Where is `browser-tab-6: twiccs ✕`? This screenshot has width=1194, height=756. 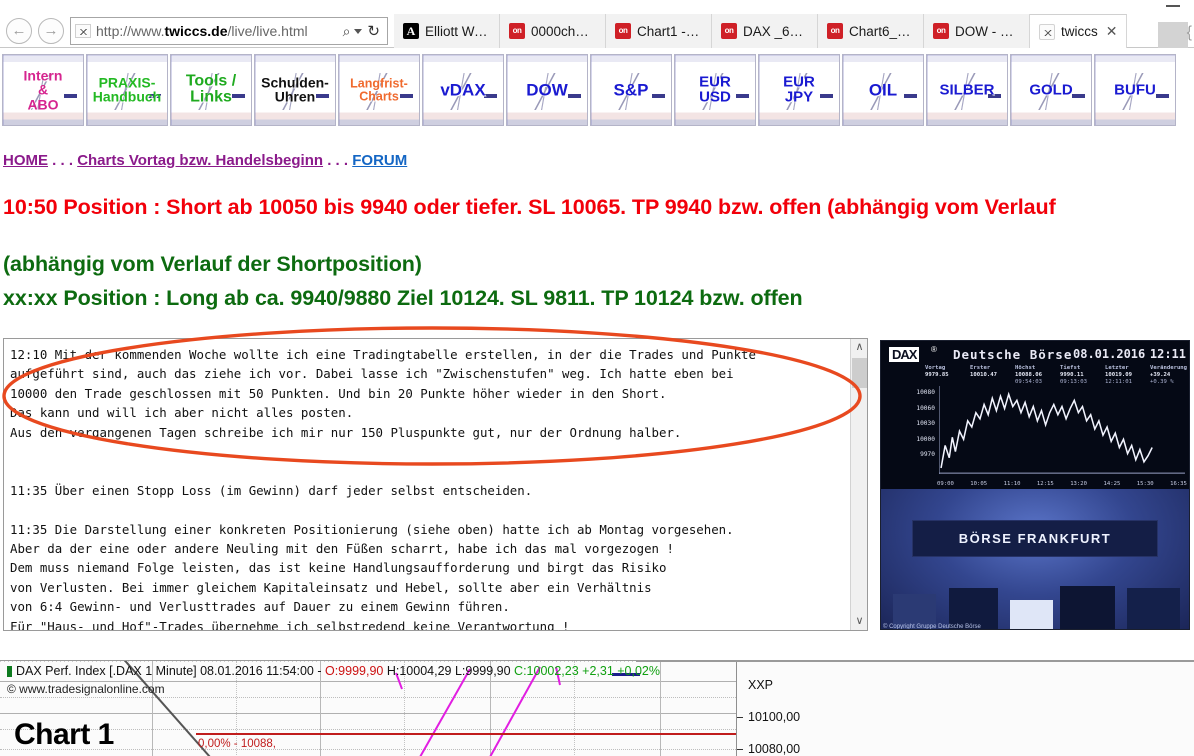 browser-tab-6: twiccs ✕ is located at coordinates (1079, 31).